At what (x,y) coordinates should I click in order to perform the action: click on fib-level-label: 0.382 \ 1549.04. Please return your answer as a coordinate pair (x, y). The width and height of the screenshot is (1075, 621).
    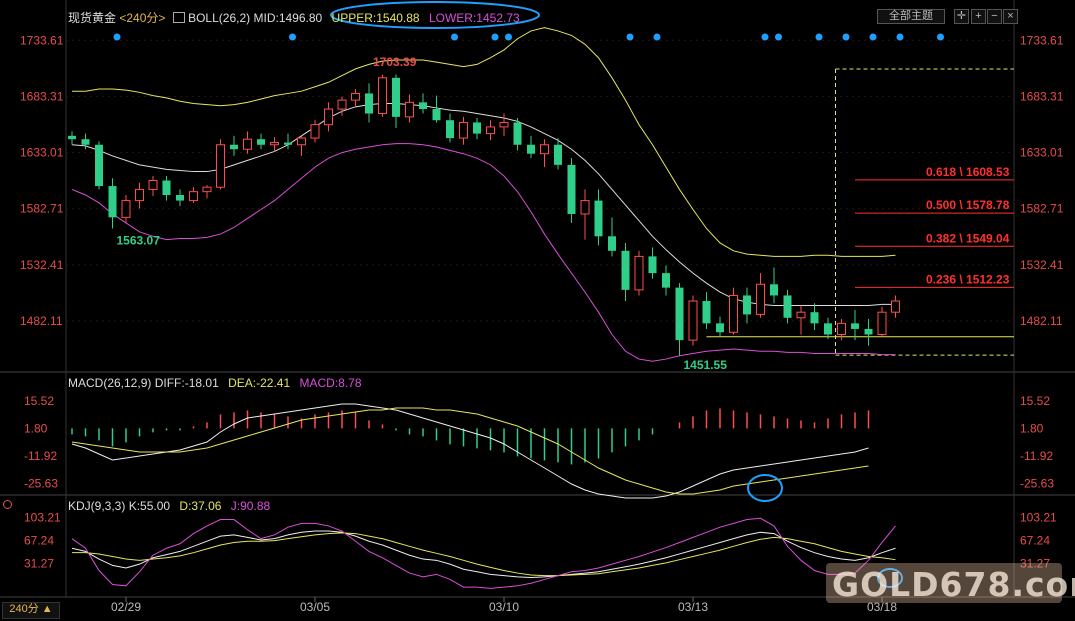
    Looking at the image, I should click on (968, 238).